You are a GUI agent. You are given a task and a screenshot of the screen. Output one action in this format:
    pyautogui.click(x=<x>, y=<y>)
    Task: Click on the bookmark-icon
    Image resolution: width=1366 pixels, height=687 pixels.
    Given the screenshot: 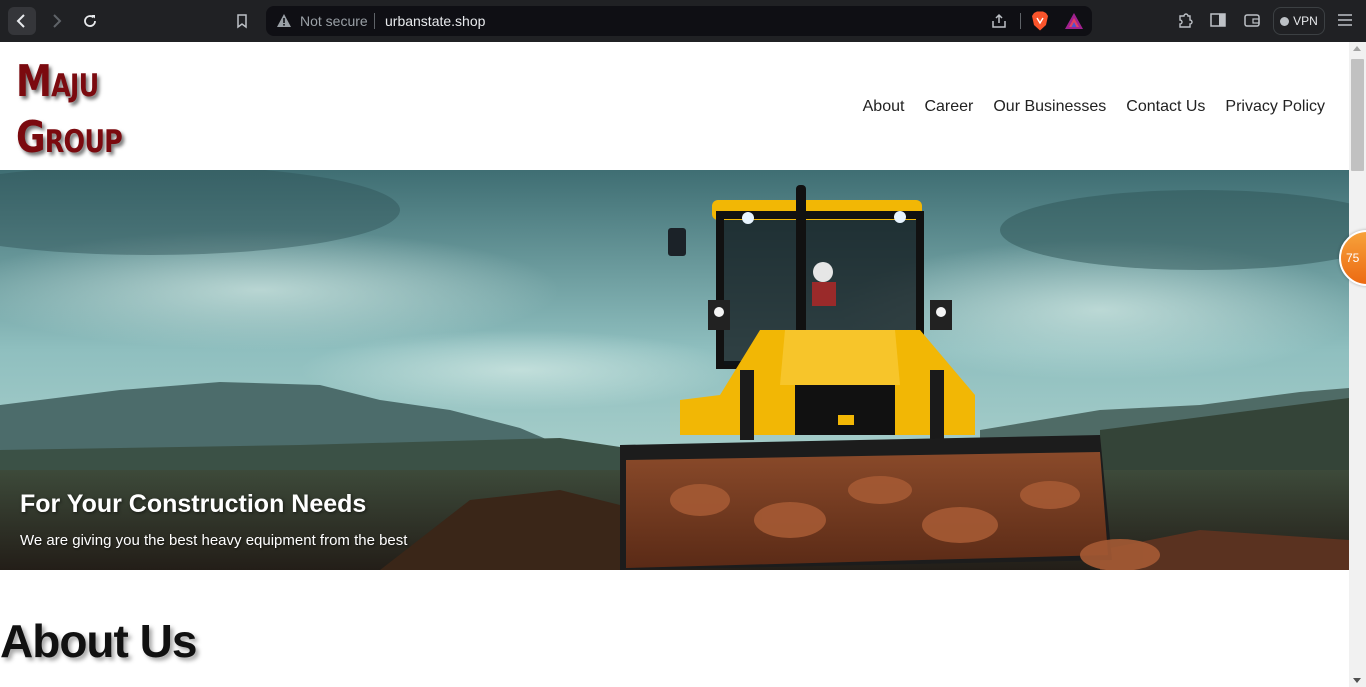 What is the action you would take?
    pyautogui.click(x=242, y=21)
    